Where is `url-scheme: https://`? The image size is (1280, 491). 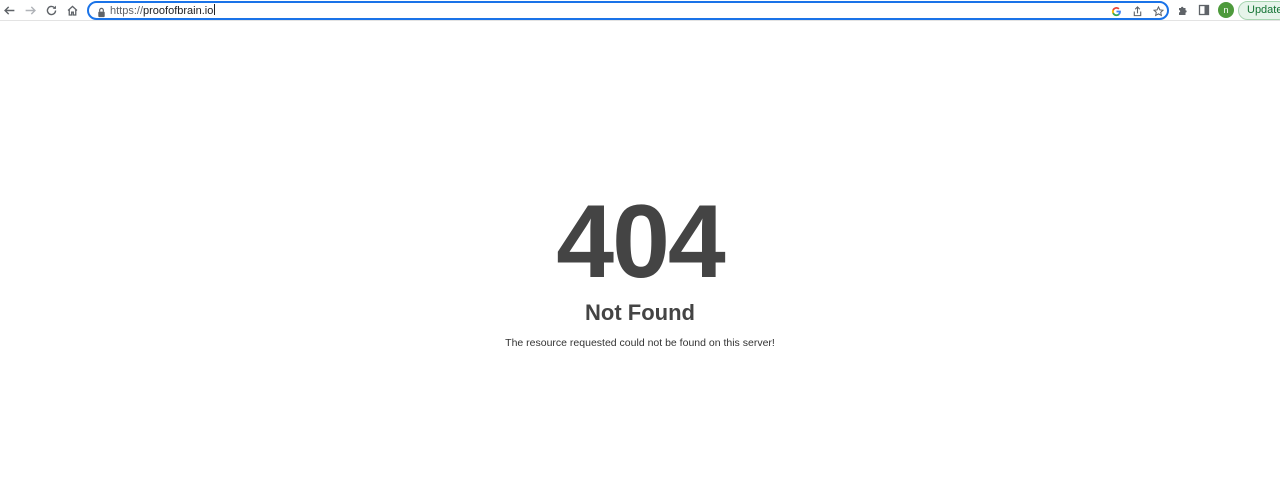
url-scheme: https:// is located at coordinates (127, 11).